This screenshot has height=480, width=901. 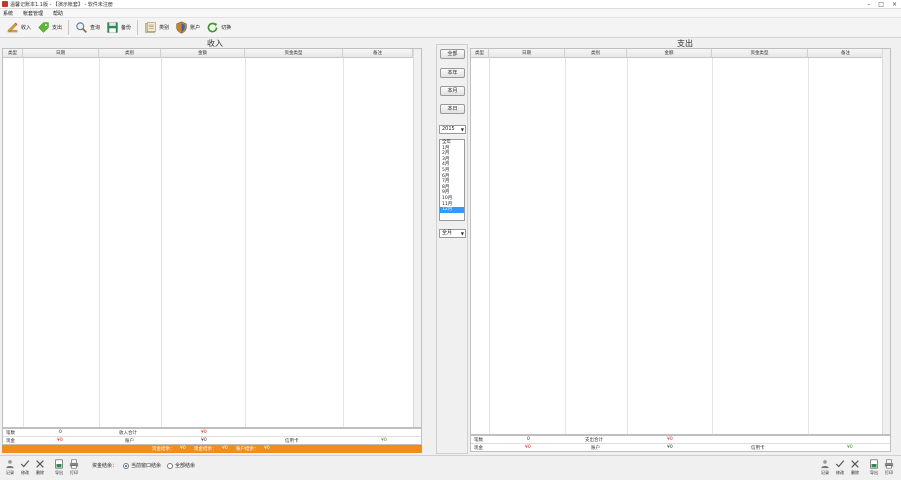 I want to click on filter-all-button: 全部, so click(x=452, y=54).